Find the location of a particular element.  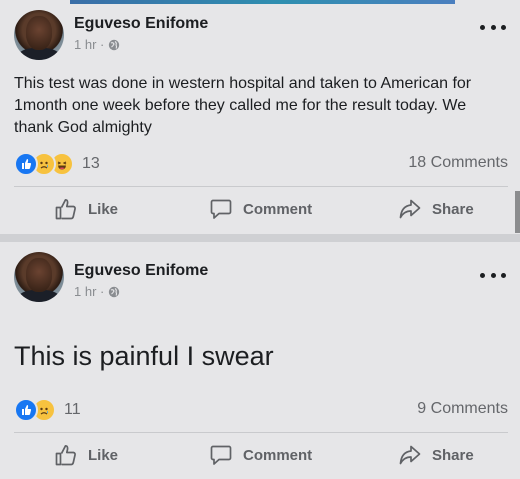

reactions-summary: 11 is located at coordinates (47, 410).